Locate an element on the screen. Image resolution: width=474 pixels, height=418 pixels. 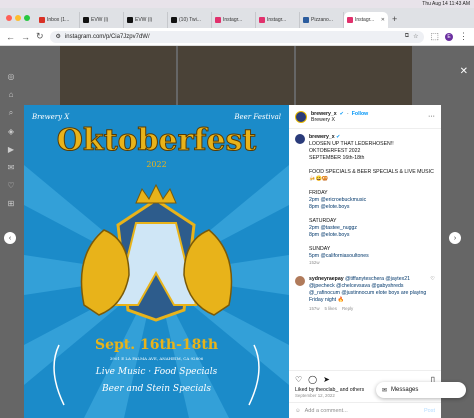
profile-avatar: E is located at coordinates (449, 36).